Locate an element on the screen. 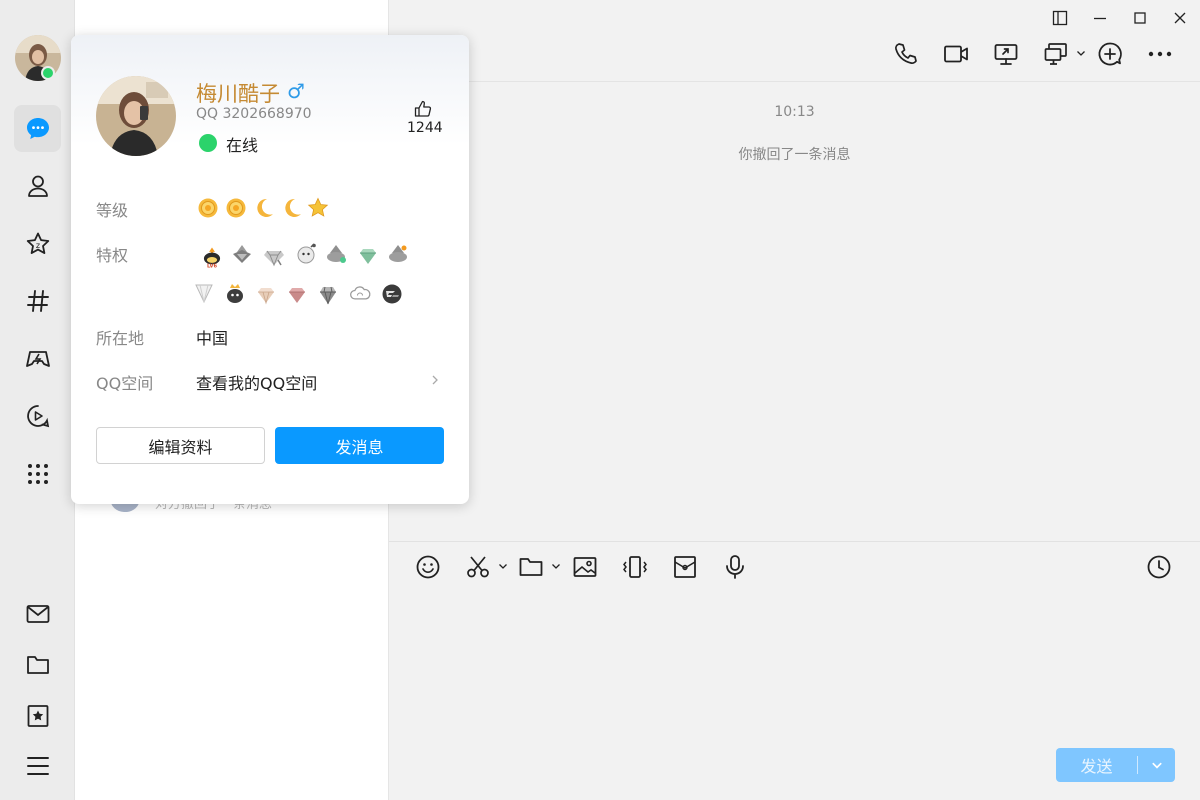  left-nav: z is located at coordinates (37, 400).